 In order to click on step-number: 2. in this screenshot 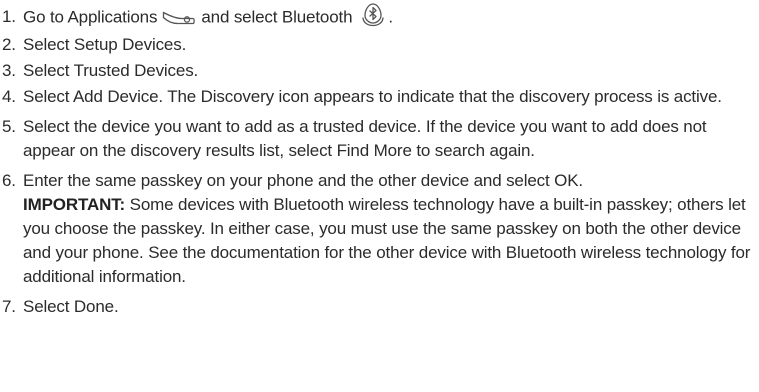, I will do `click(9, 44)`.